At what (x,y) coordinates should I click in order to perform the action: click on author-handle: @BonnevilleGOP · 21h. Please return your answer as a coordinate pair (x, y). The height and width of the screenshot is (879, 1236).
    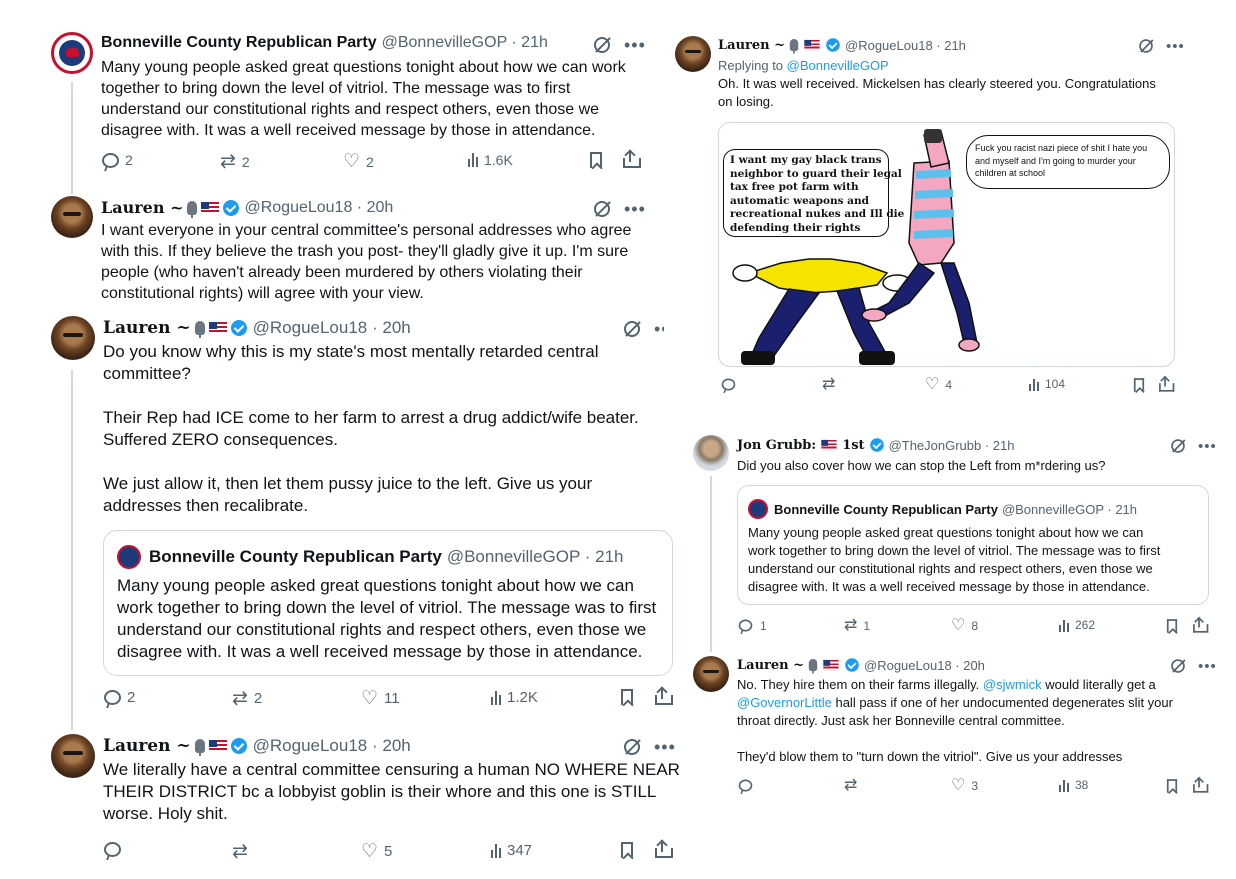
    Looking at the image, I should click on (465, 43).